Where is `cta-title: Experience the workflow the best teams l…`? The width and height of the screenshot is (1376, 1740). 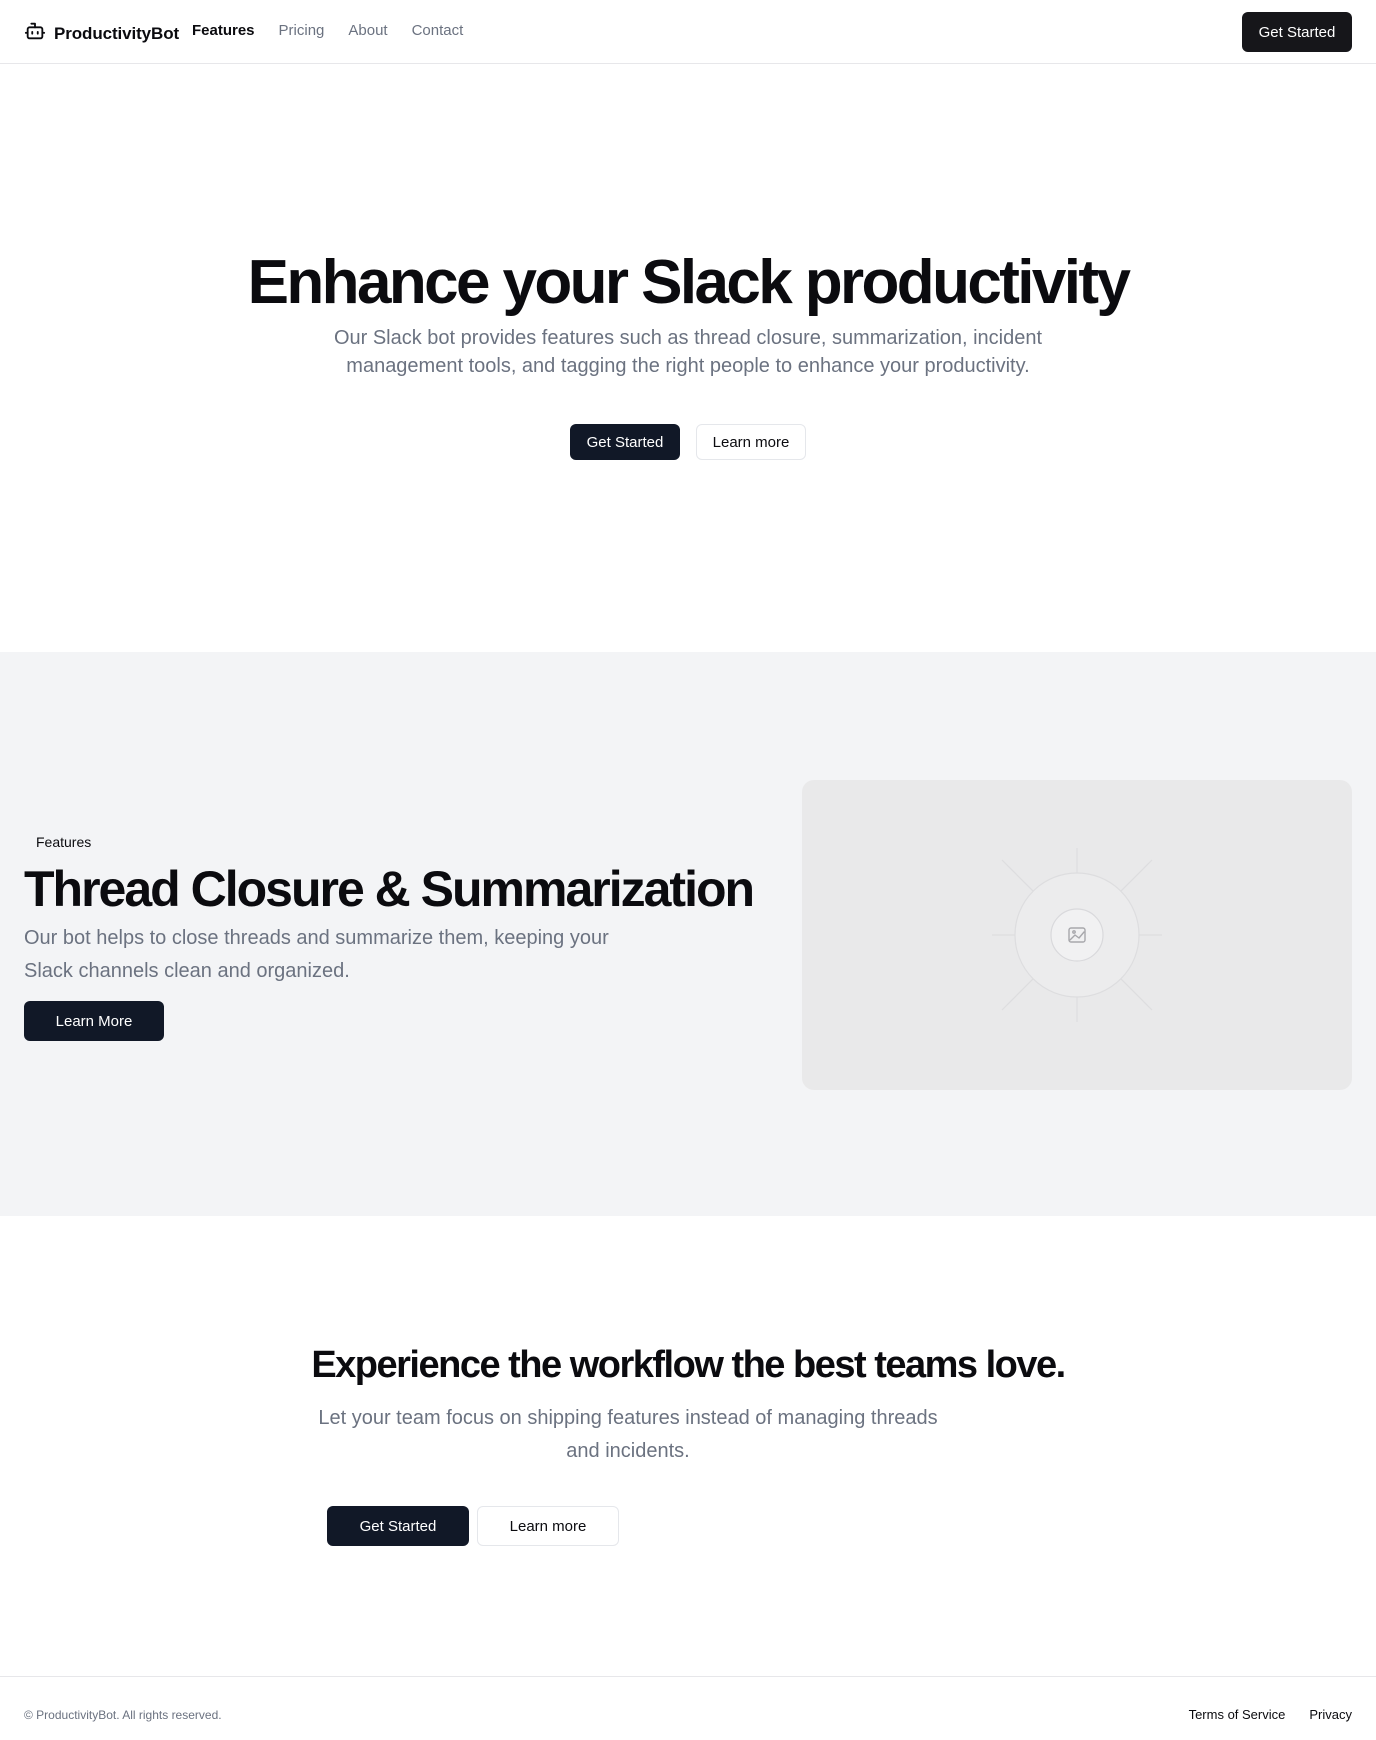 cta-title: Experience the workflow the best teams l… is located at coordinates (688, 1365).